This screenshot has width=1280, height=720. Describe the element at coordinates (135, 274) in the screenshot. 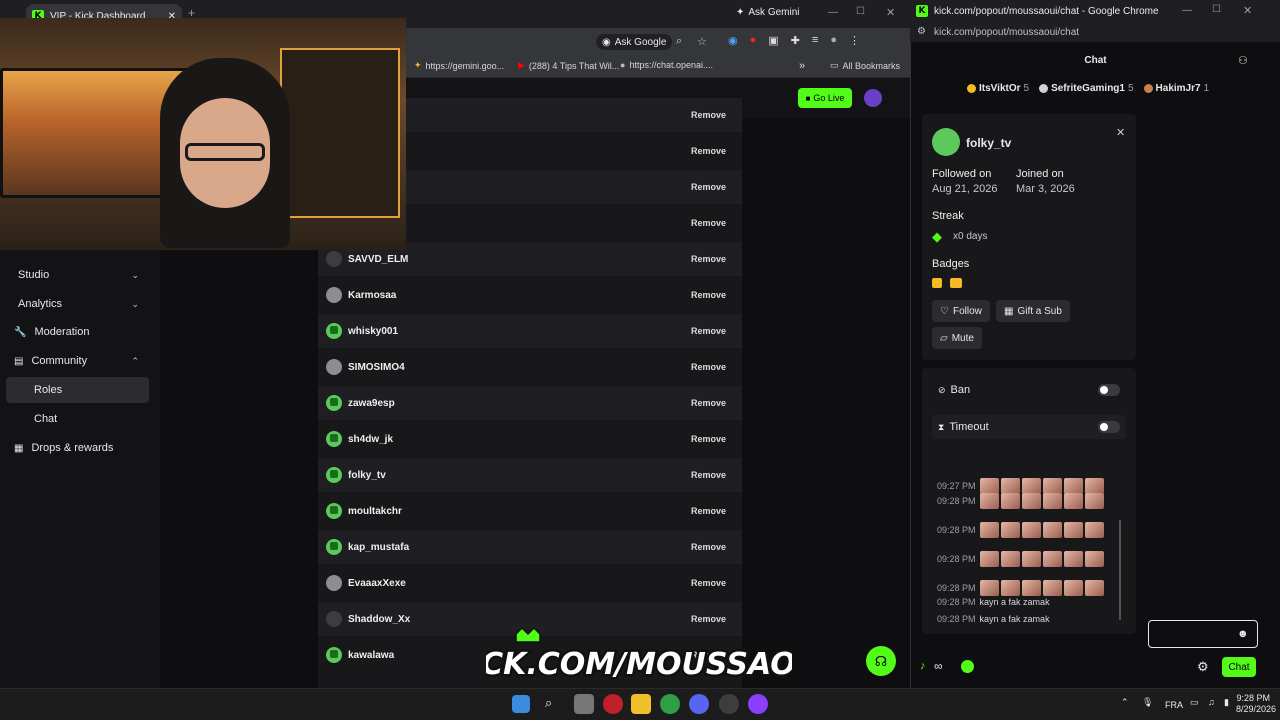

I see `chevron-down-icon: ⌄` at that location.